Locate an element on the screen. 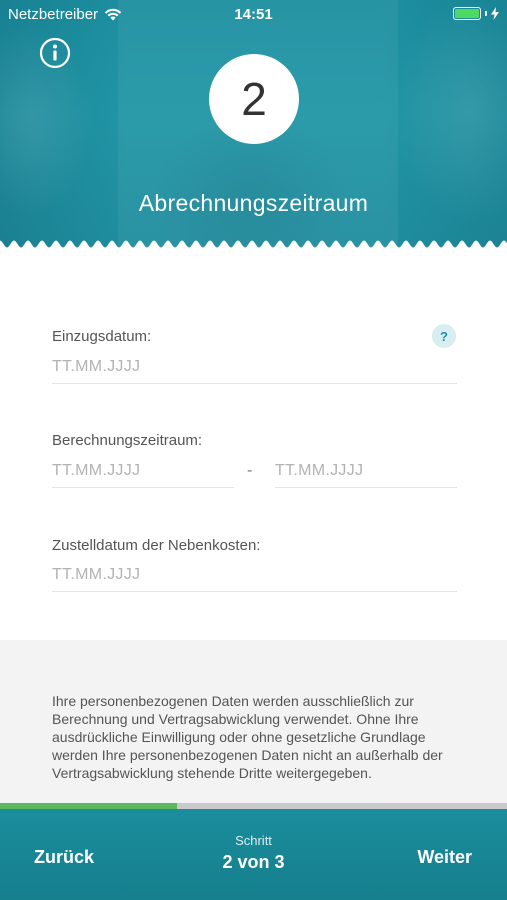 This screenshot has width=507, height=900. move-in-field is located at coordinates (254, 367).